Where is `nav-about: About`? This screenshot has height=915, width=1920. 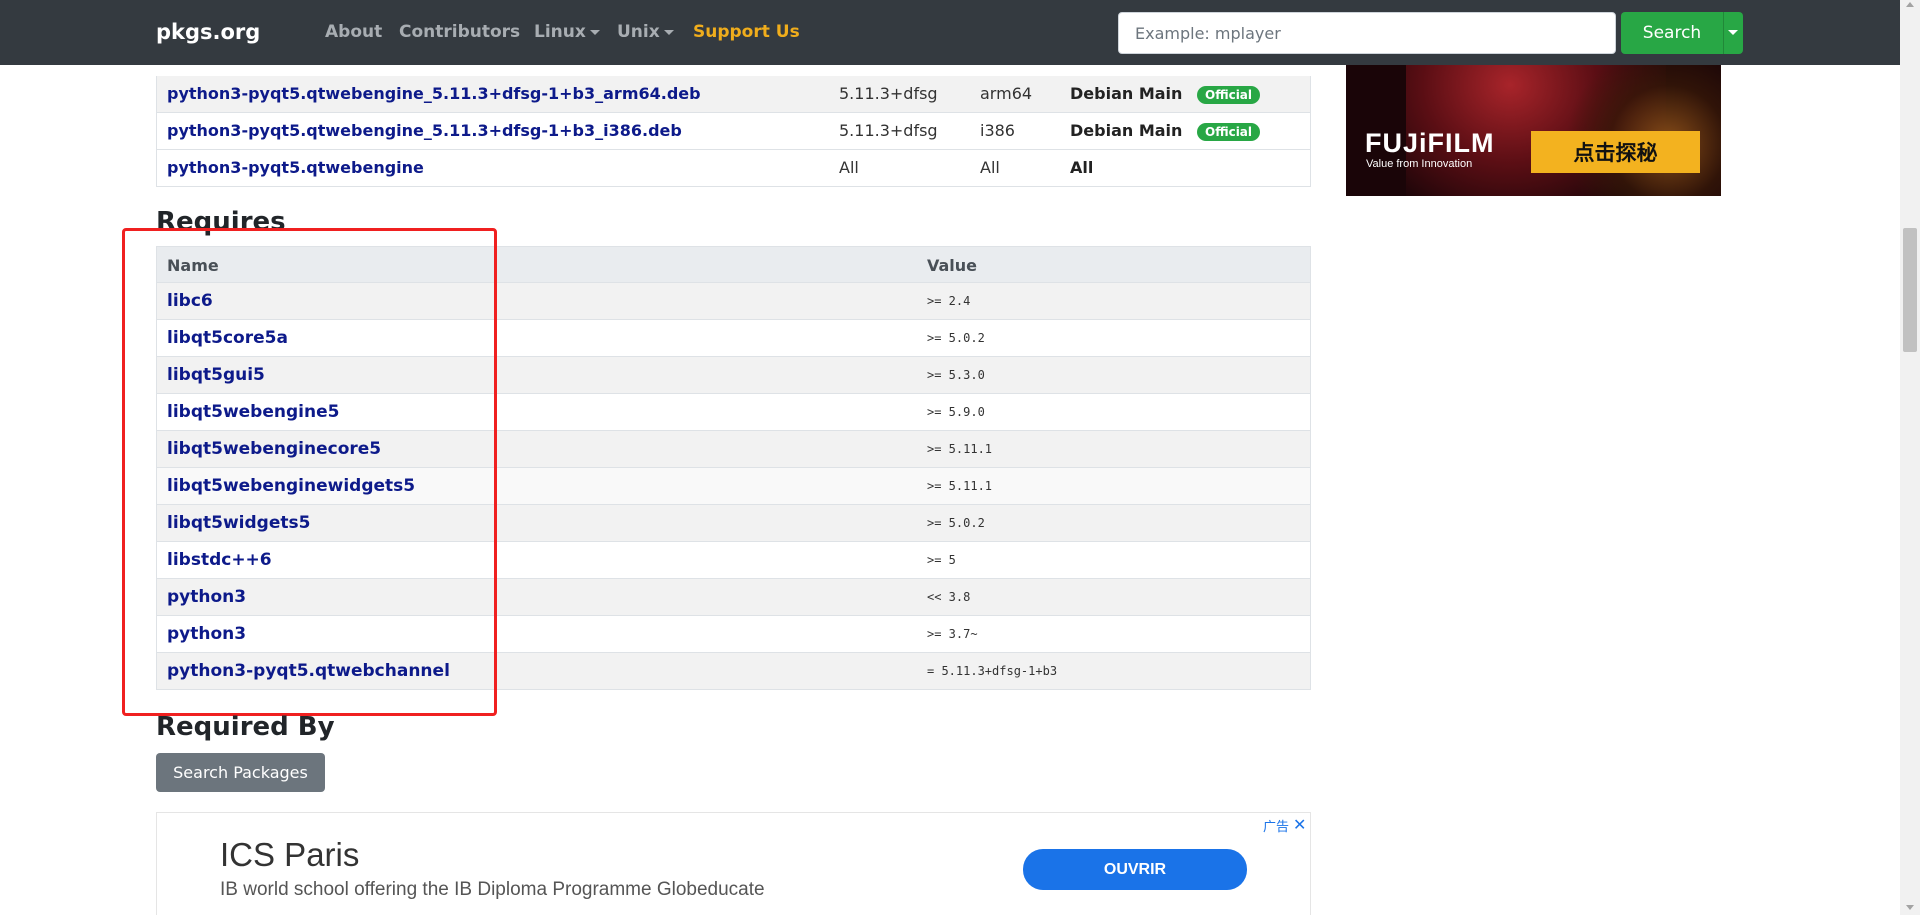
nav-about: About is located at coordinates (353, 32).